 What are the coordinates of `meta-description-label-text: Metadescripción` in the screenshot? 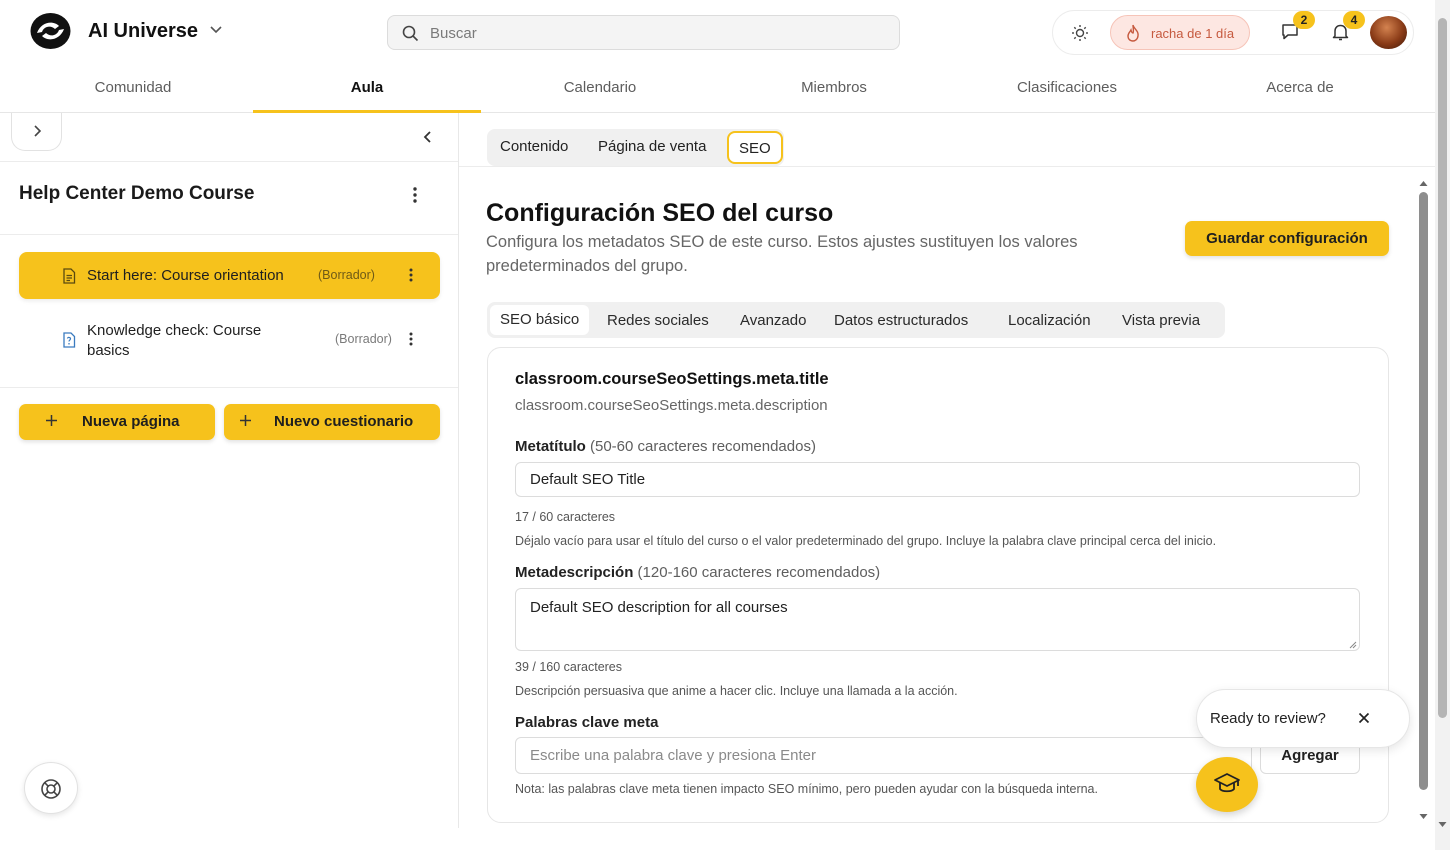 It's located at (574, 572).